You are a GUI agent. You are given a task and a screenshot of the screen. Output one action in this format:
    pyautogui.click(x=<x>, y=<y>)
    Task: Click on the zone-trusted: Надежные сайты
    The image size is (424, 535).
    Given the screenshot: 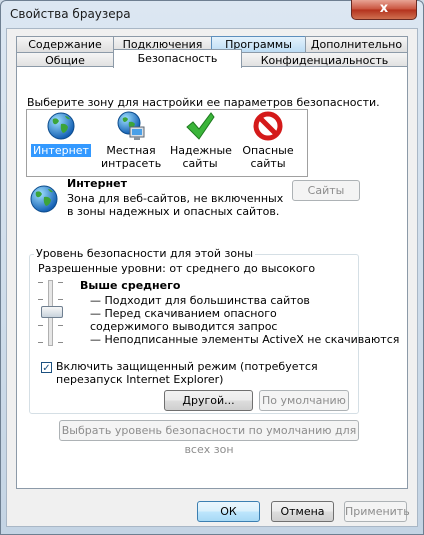 What is the action you would take?
    pyautogui.click(x=200, y=140)
    